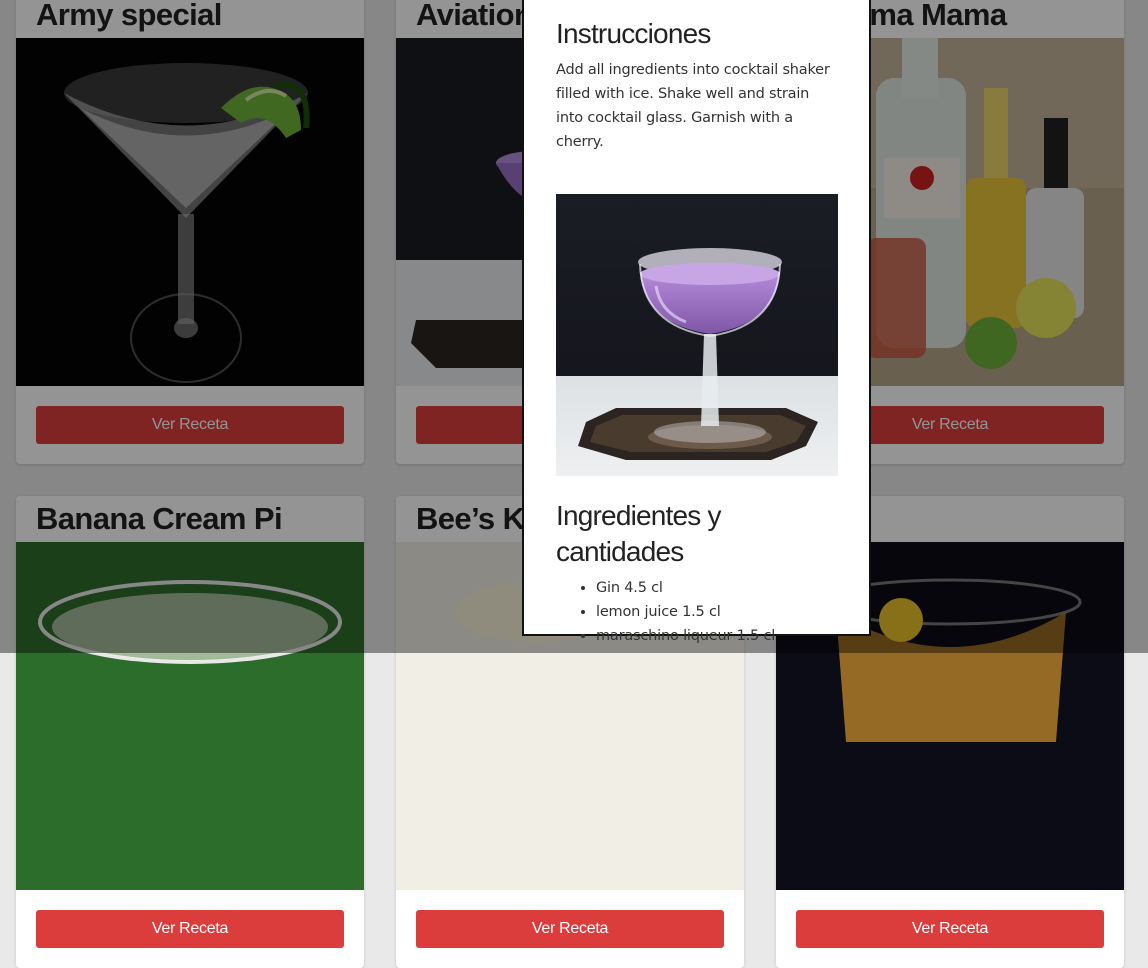  I want to click on ingredient-item: lemon juice 1.5 cl, so click(716, 612).